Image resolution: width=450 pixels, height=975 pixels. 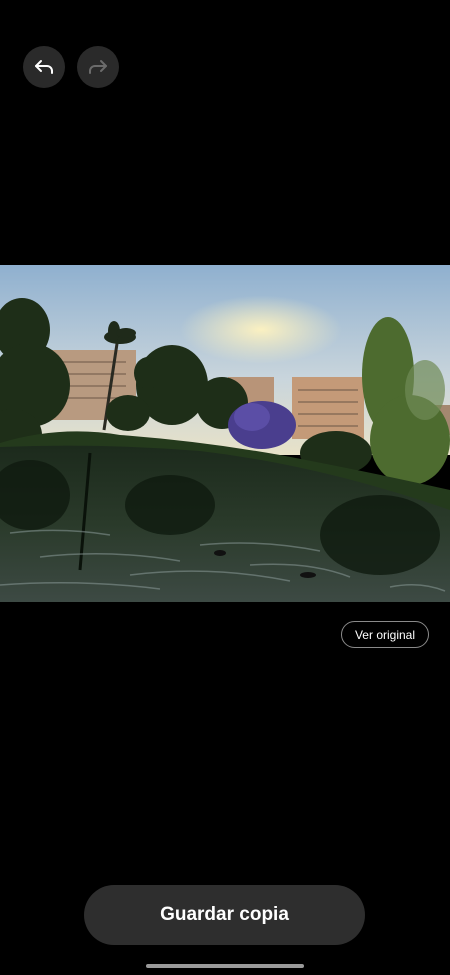 I want to click on redo-arrow-icon, so click(x=98, y=67).